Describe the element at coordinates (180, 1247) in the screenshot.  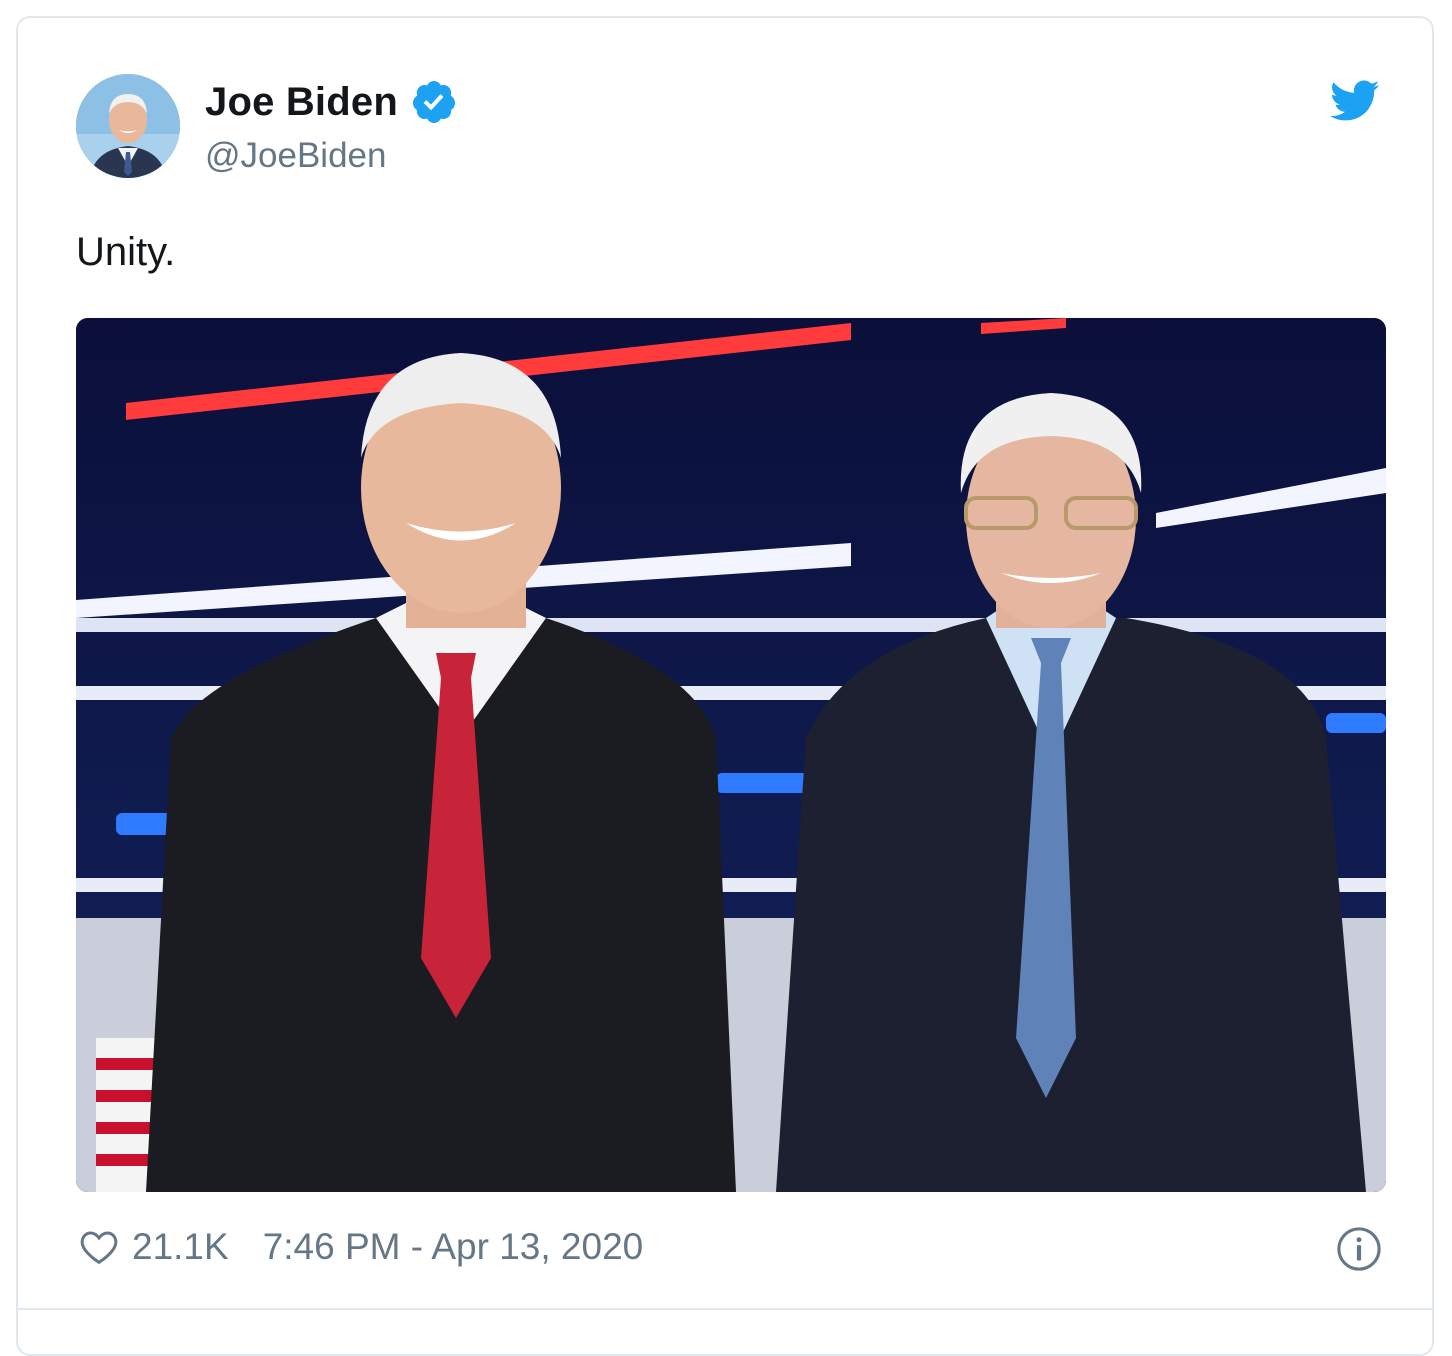
I see `like-count: 21.1K` at that location.